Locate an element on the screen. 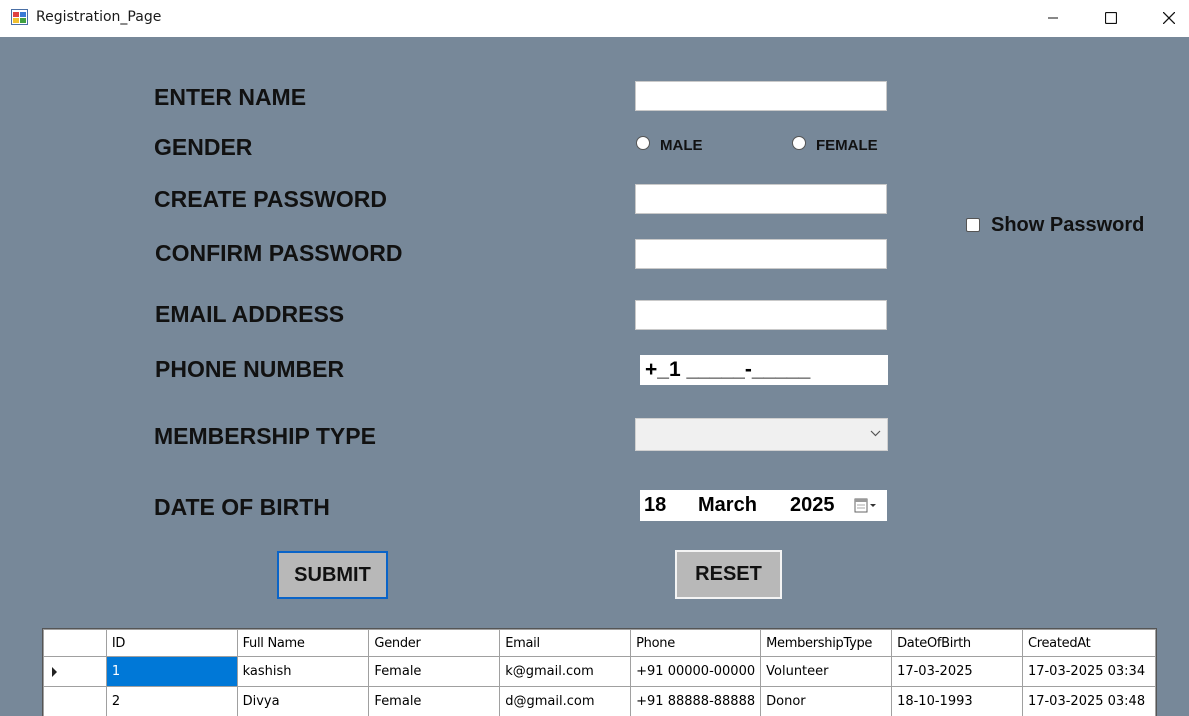  cell-phone: +91 88888-88888 is located at coordinates (696, 701).